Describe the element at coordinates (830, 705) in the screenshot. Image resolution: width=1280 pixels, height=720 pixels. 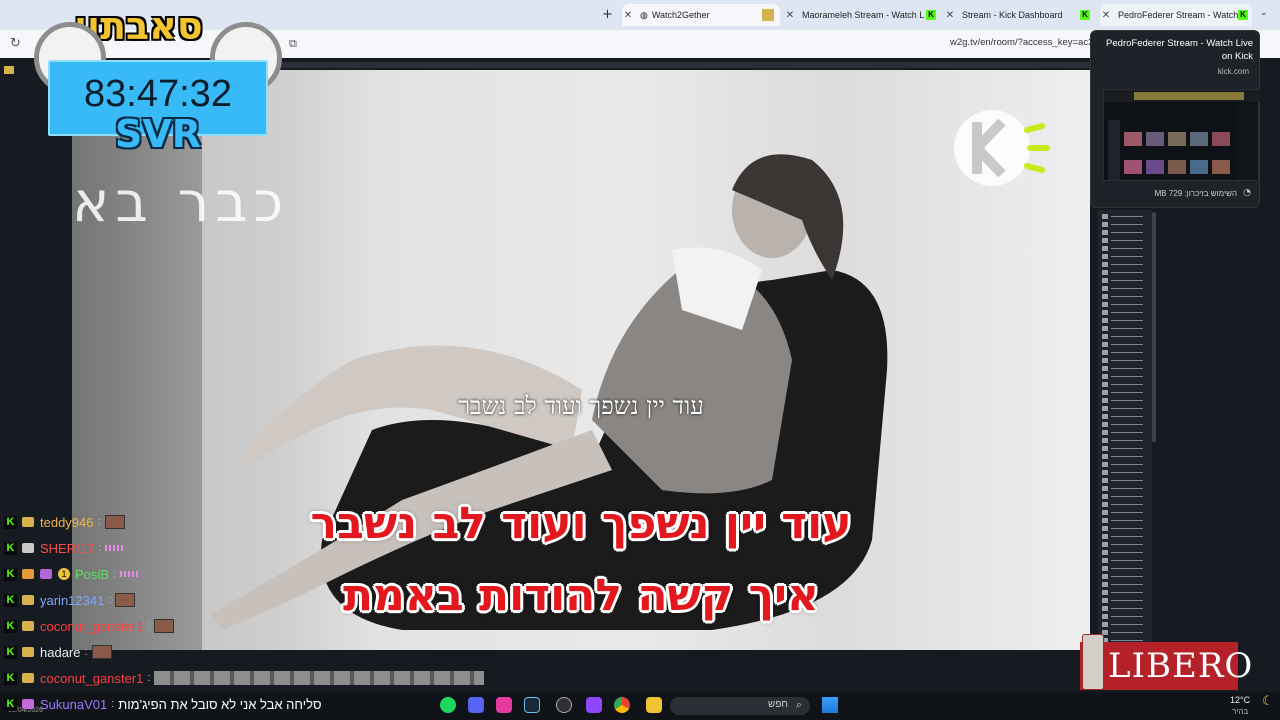
I see `windows-start-icon` at that location.